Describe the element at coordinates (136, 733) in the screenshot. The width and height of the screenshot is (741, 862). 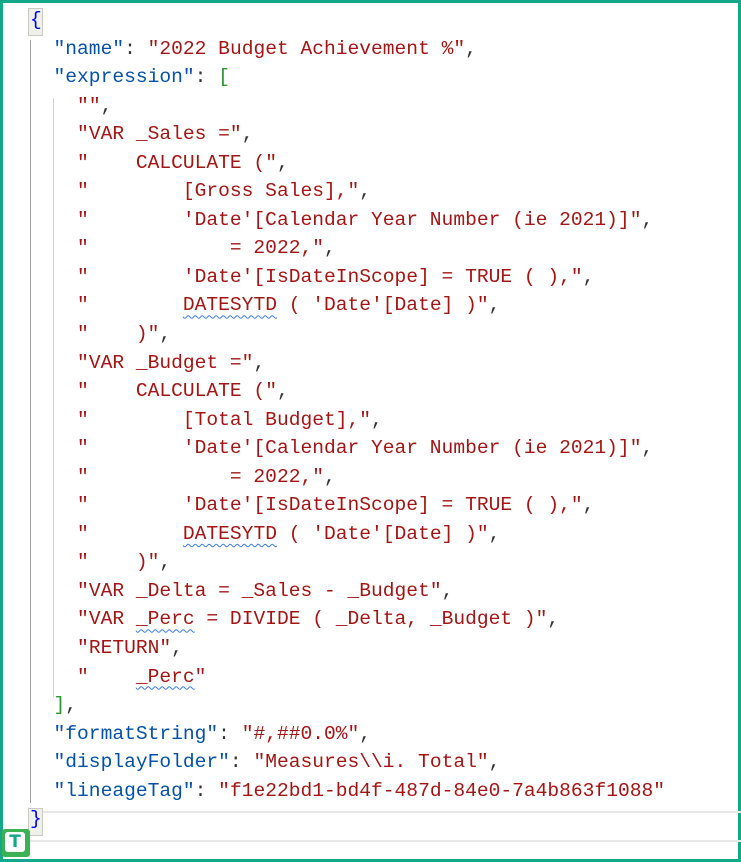
I see `json-key: "formatString"` at that location.